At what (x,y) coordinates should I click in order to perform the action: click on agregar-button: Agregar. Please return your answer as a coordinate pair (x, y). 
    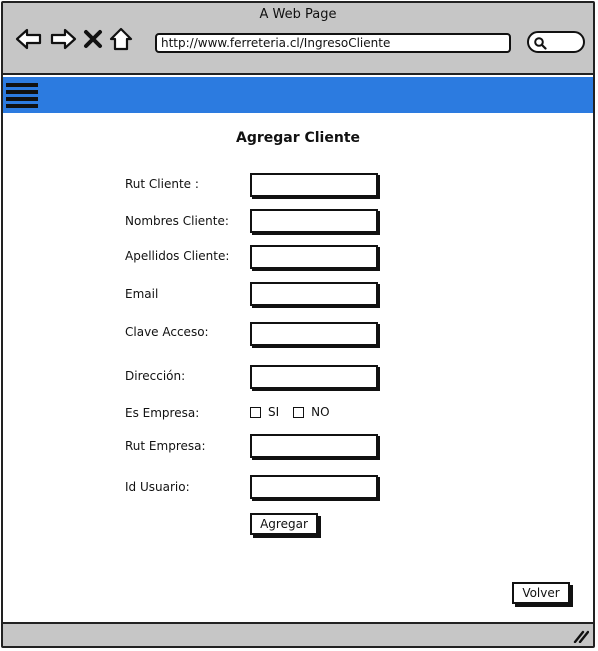
    Looking at the image, I should click on (284, 524).